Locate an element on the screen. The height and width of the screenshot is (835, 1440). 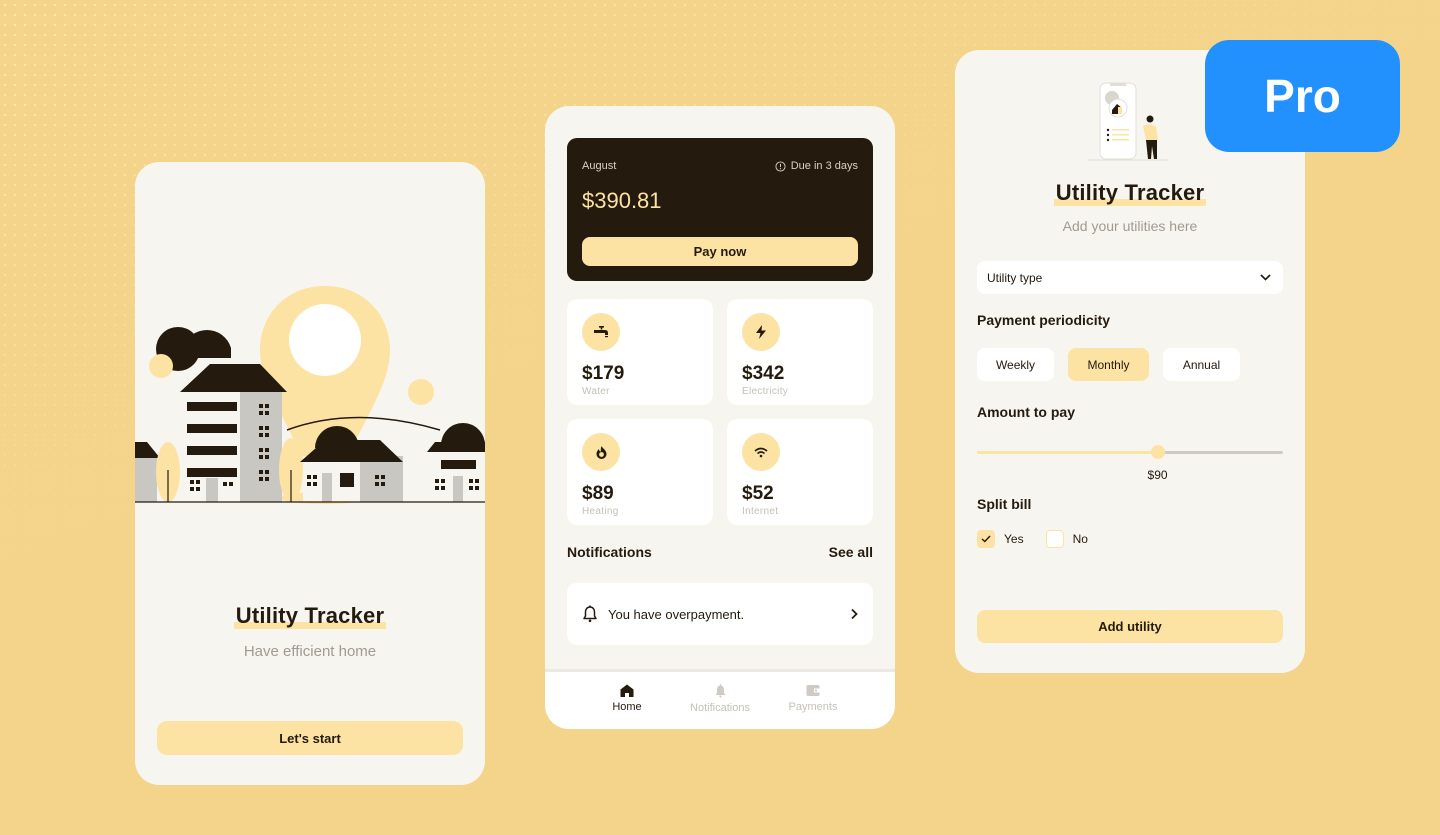
periodicity-weekly: Weekly is located at coordinates (1015, 364).